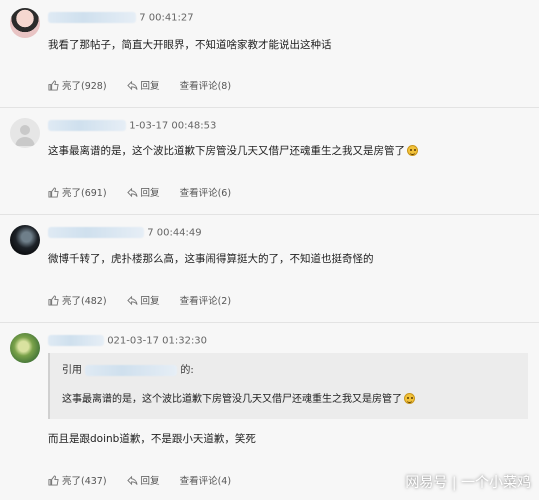  I want to click on like-button: 亮了(437), so click(77, 480).